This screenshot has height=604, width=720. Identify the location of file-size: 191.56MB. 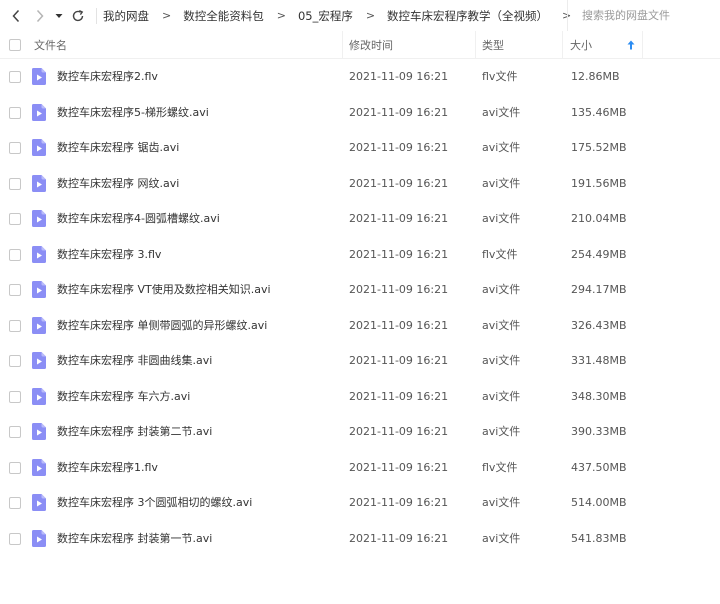
(599, 183).